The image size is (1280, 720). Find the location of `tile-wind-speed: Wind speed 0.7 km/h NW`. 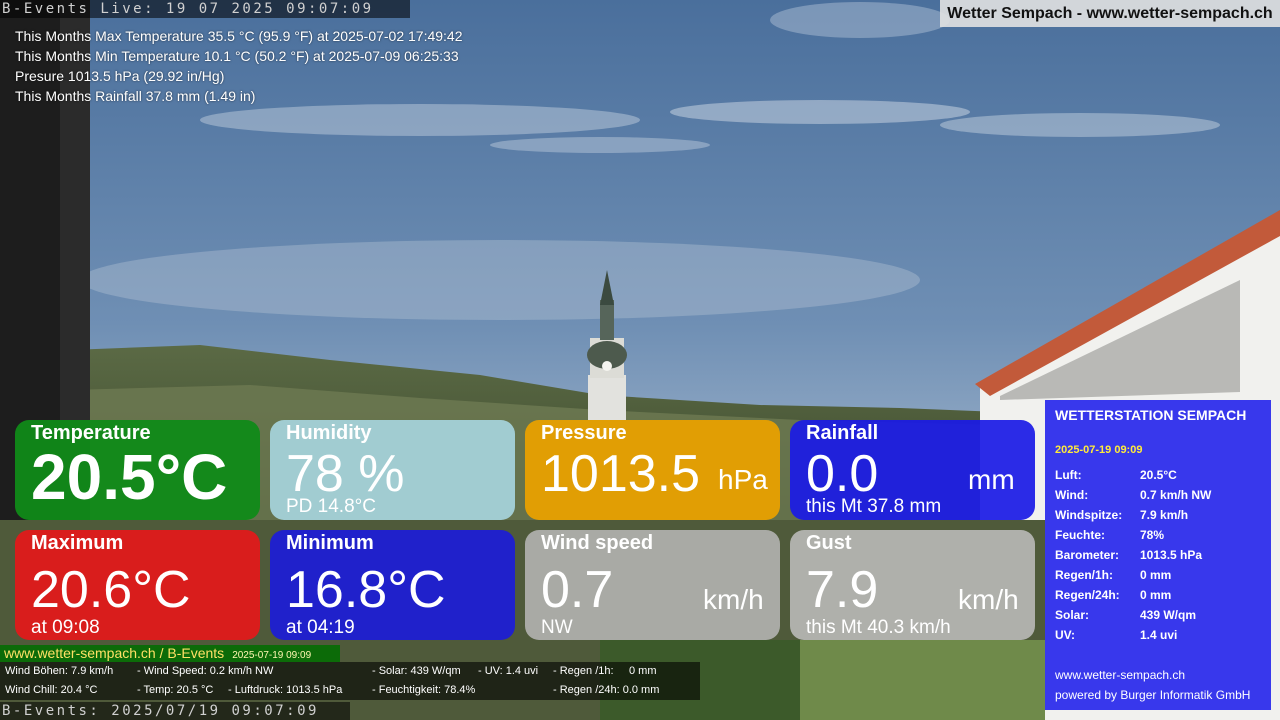

tile-wind-speed: Wind speed 0.7 km/h NW is located at coordinates (652, 585).